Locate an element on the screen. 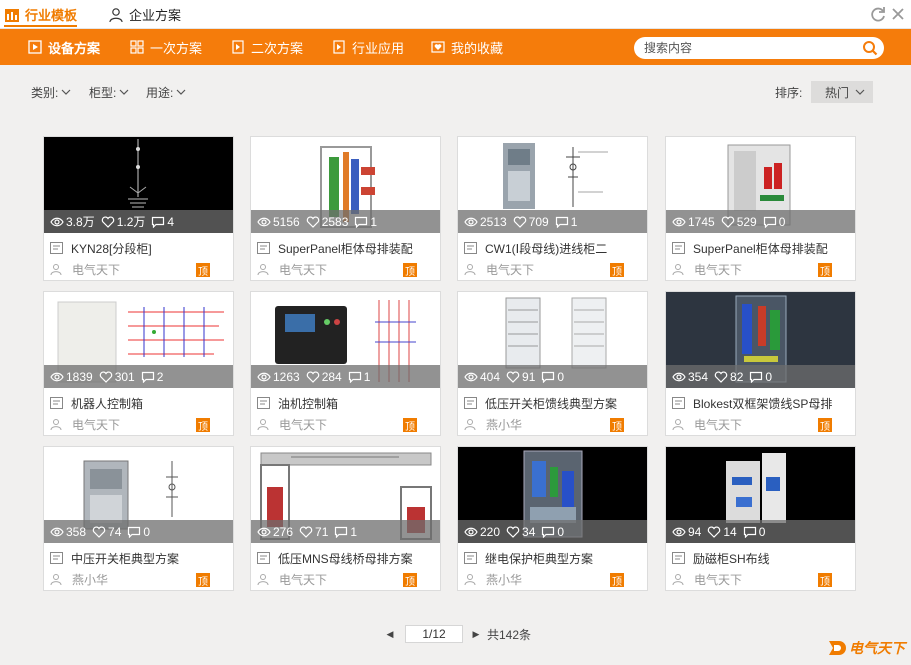 This screenshot has width=911, height=665. close-icon is located at coordinates (898, 14).